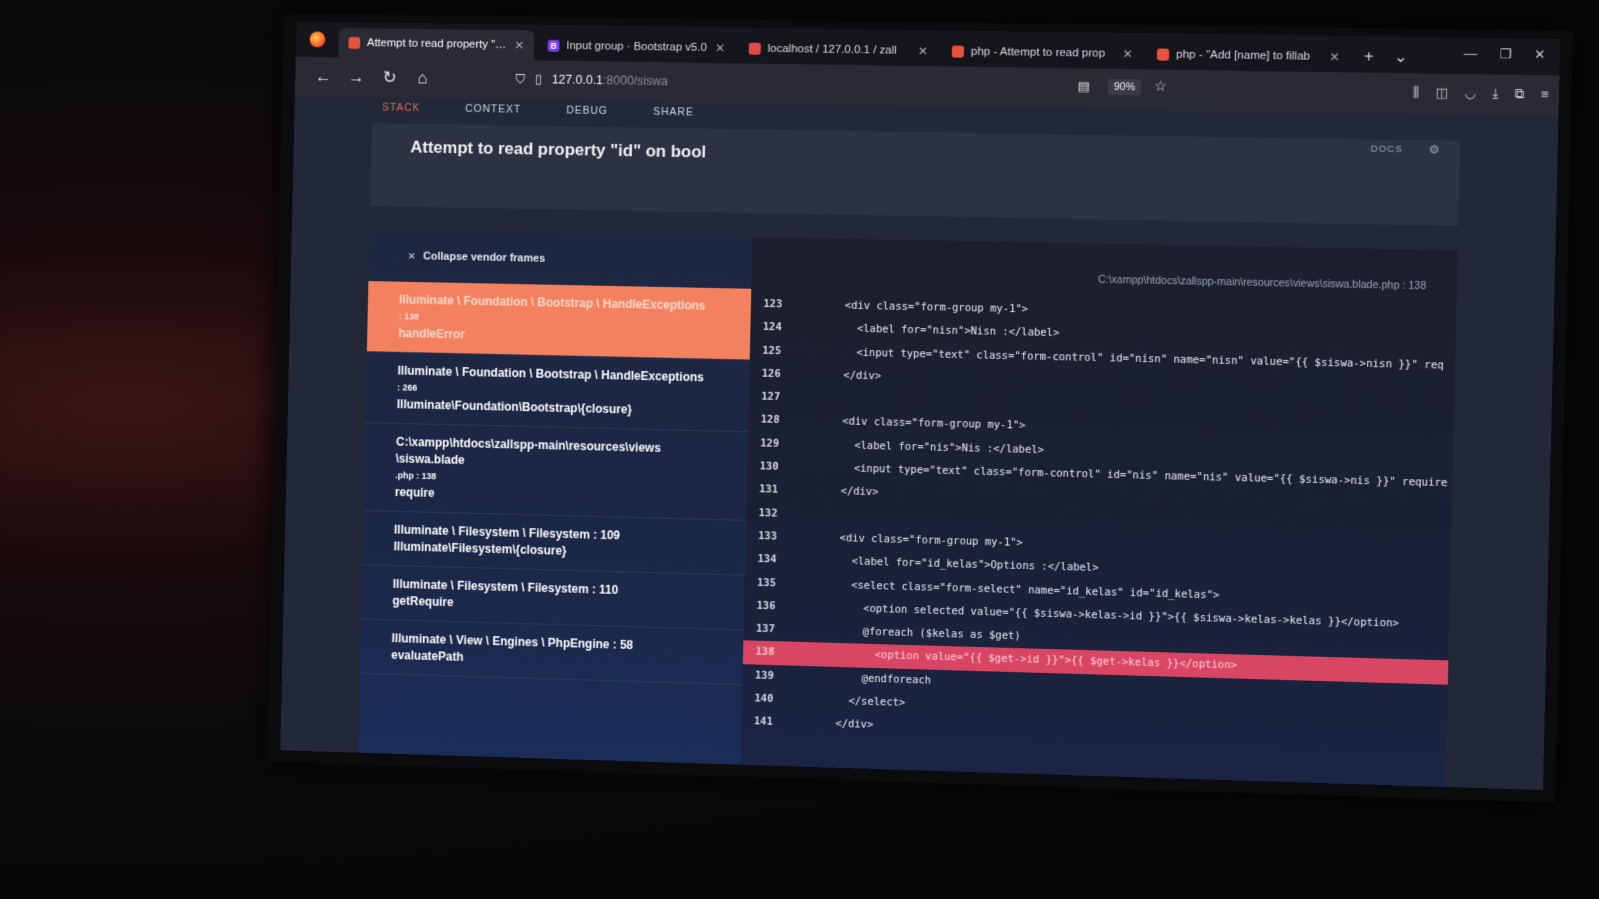 Image resolution: width=1599 pixels, height=899 pixels. Describe the element at coordinates (323, 77) in the screenshot. I see `back-icon: ←` at that location.